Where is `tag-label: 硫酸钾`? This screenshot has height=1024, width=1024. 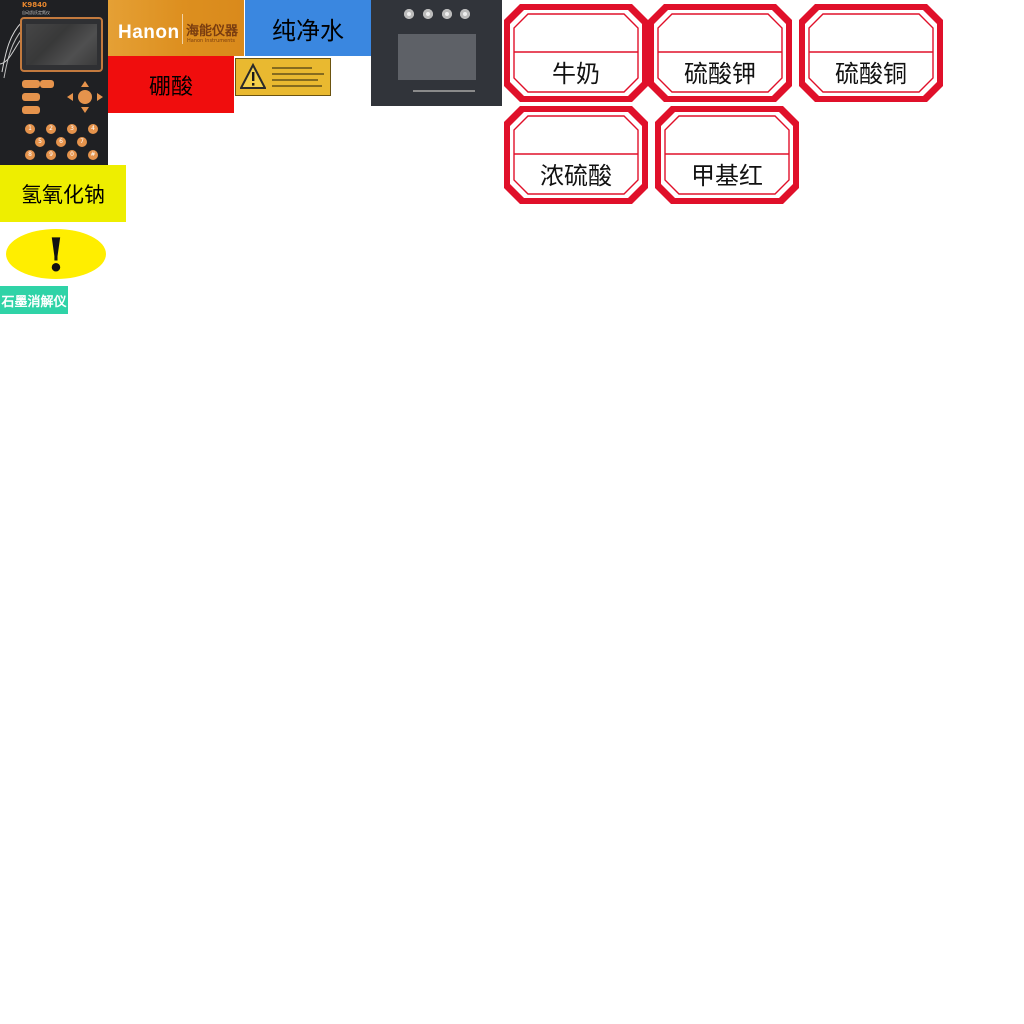 tag-label: 硫酸钾 is located at coordinates (720, 74).